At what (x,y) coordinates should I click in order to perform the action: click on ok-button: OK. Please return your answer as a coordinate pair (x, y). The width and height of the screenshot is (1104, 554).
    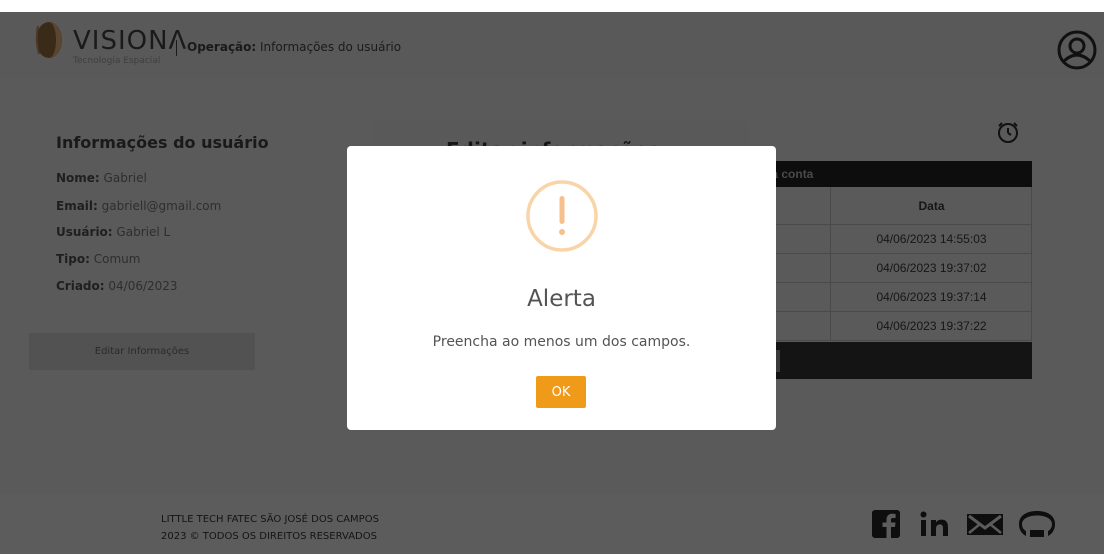
    Looking at the image, I should click on (561, 392).